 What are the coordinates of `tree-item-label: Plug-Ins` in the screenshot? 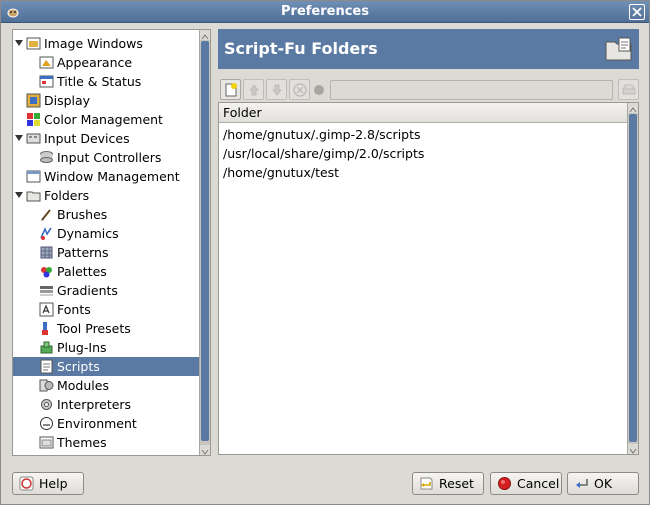 It's located at (82, 347).